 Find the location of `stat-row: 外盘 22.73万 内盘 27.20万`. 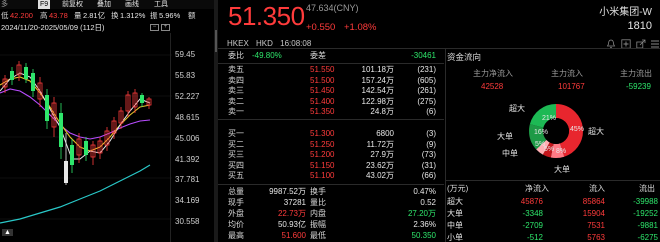

stat-row: 外盘 22.73万 内盘 27.20万 is located at coordinates (331, 214).